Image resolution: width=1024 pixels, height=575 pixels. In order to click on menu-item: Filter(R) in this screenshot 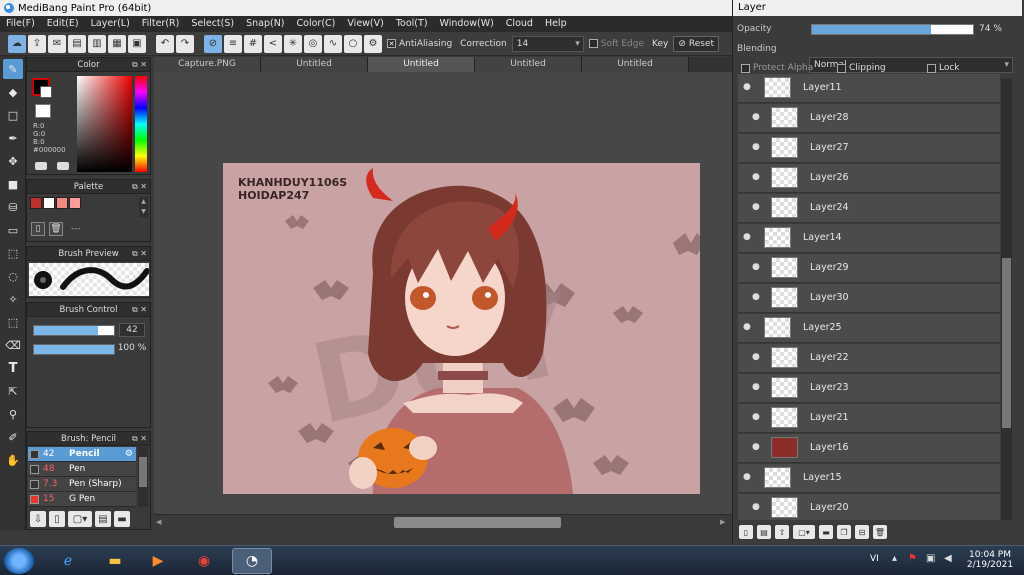, I will do `click(161, 24)`.